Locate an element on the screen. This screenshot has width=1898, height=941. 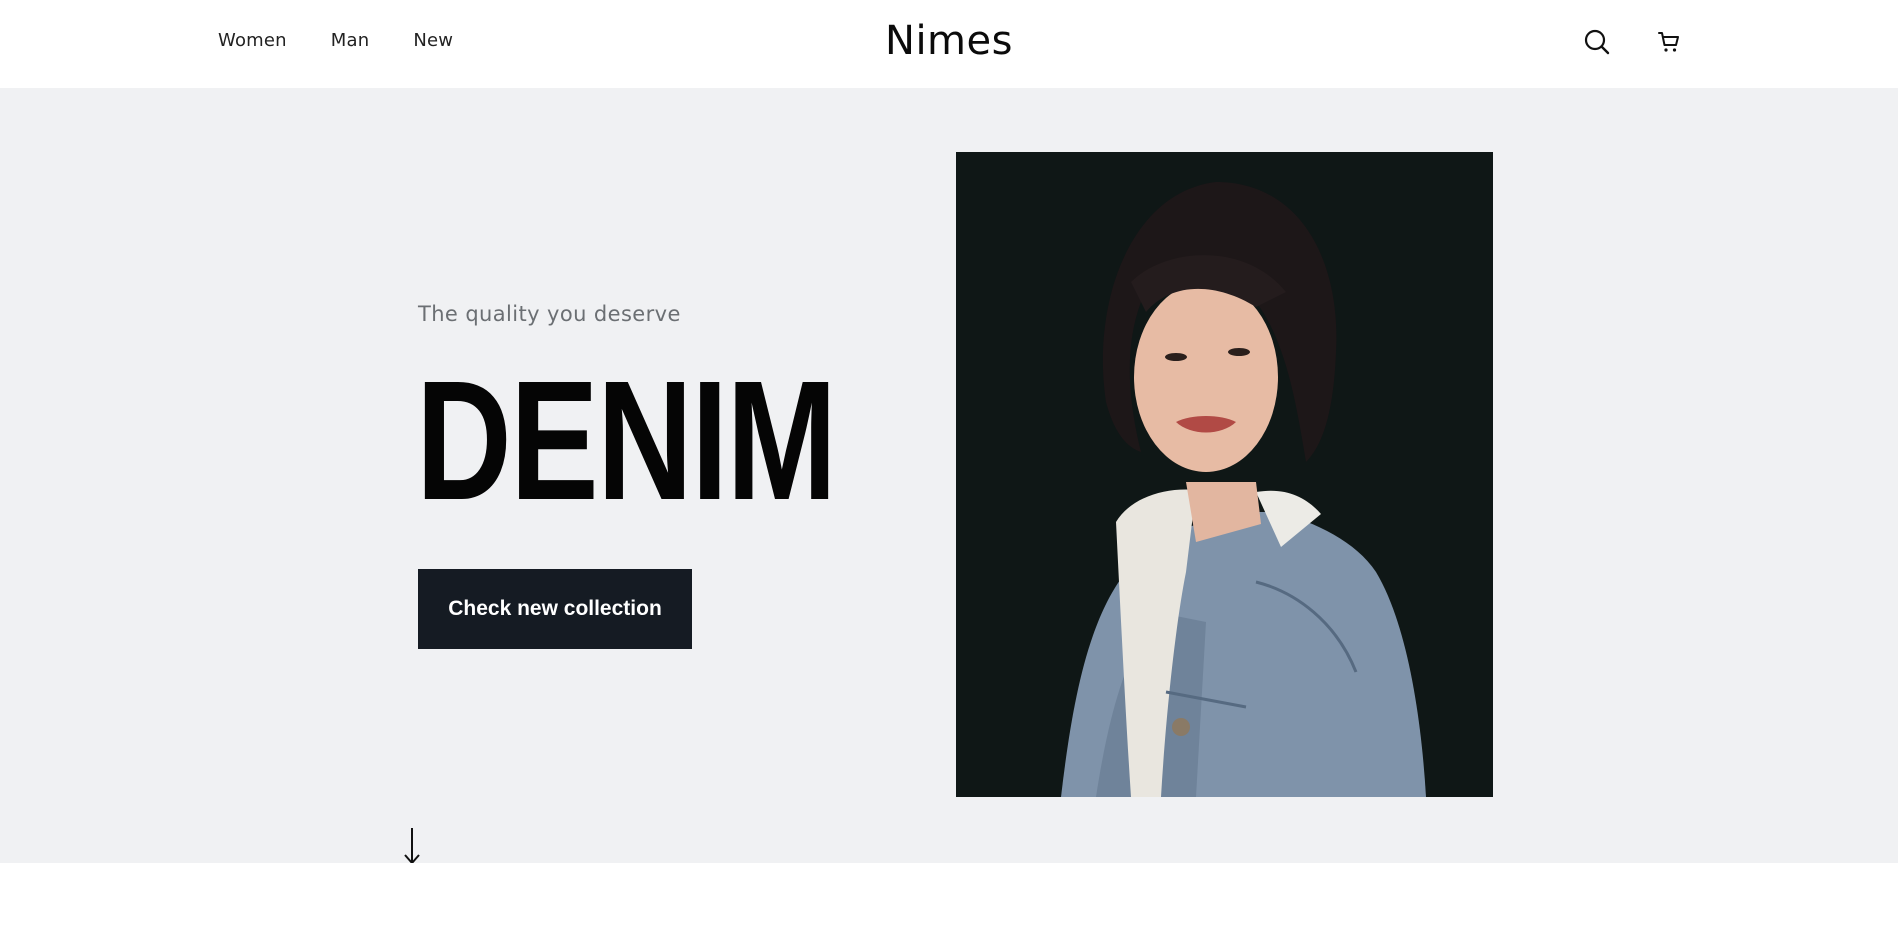
cart-icon is located at coordinates (1668, 42).